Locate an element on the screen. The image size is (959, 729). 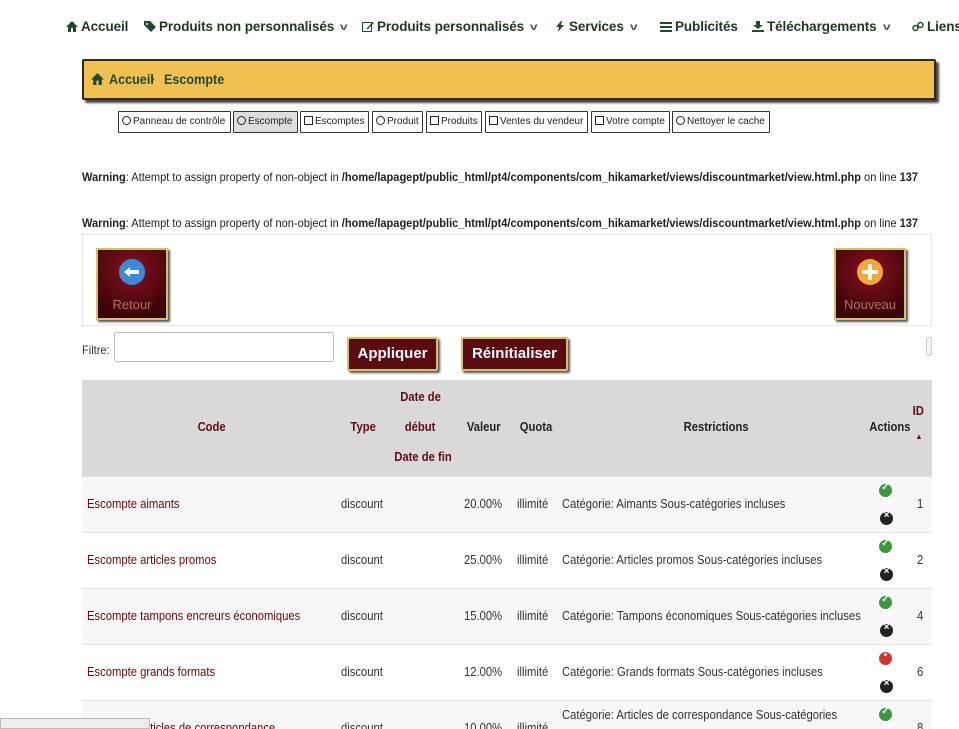
nav-item-accueil: Accueil is located at coordinates (97, 26).